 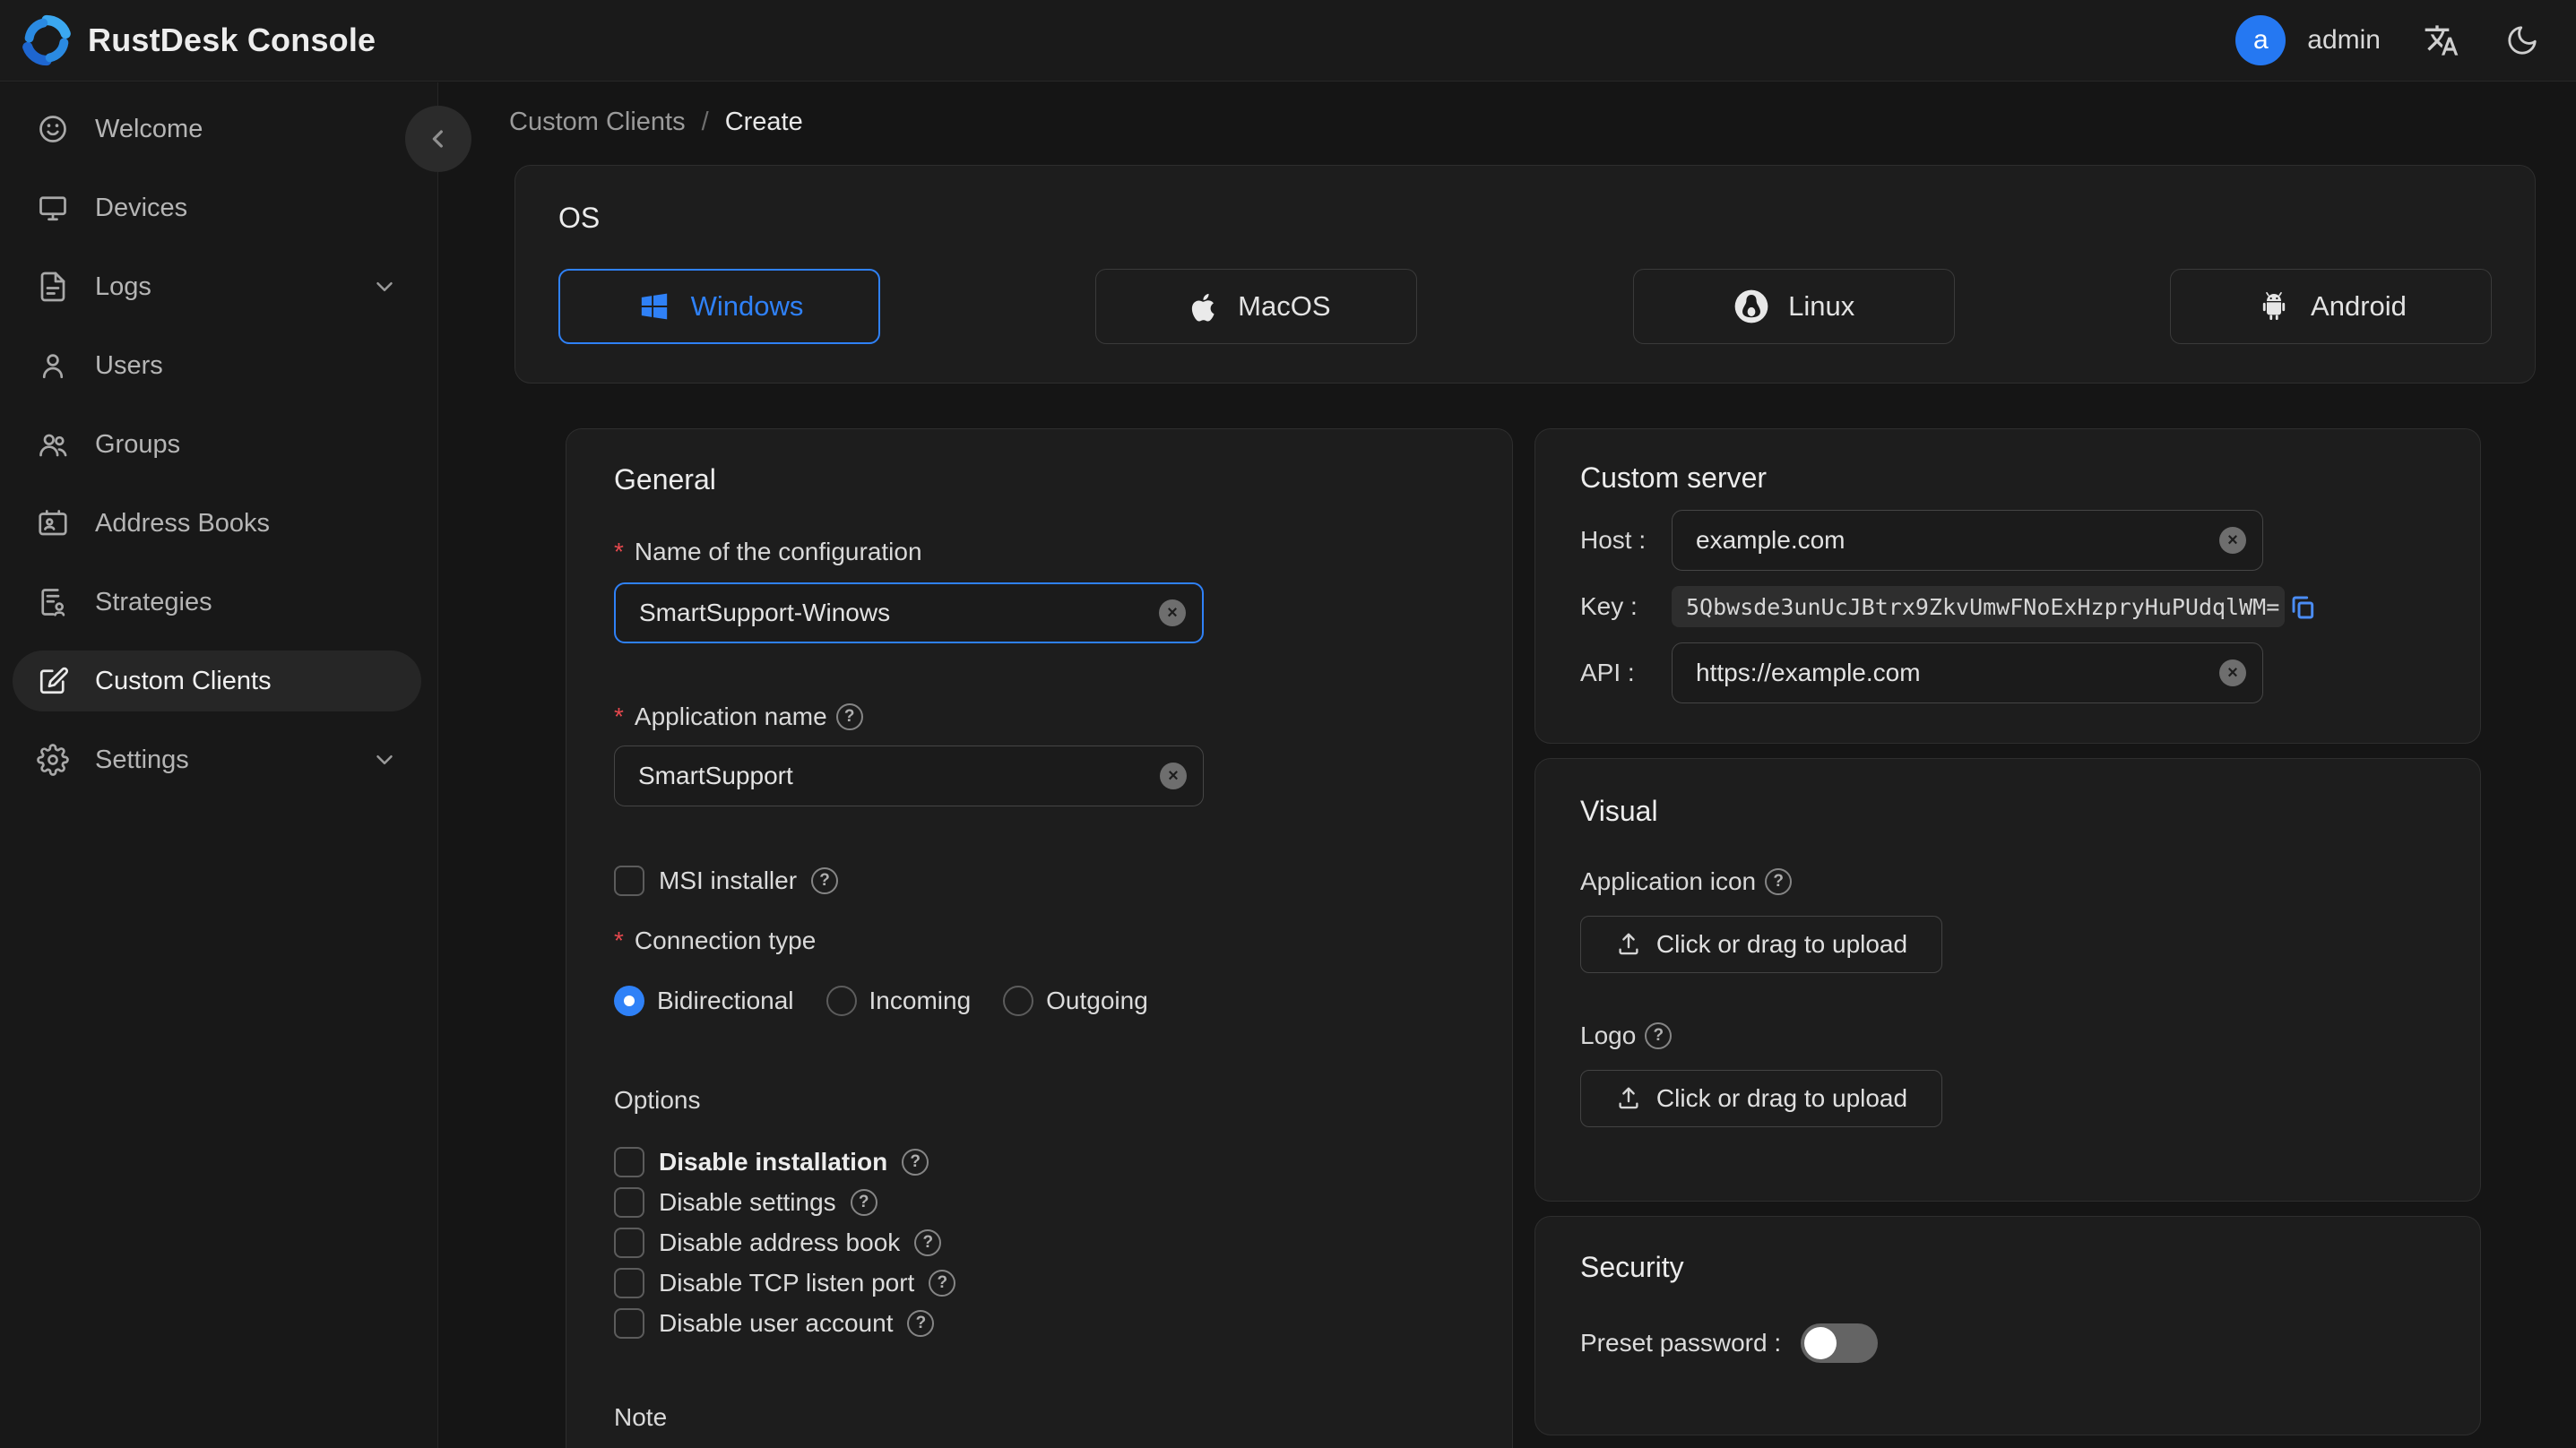 What do you see at coordinates (1781, 1098) in the screenshot?
I see `upload-button-label: Click or drag to upload` at bounding box center [1781, 1098].